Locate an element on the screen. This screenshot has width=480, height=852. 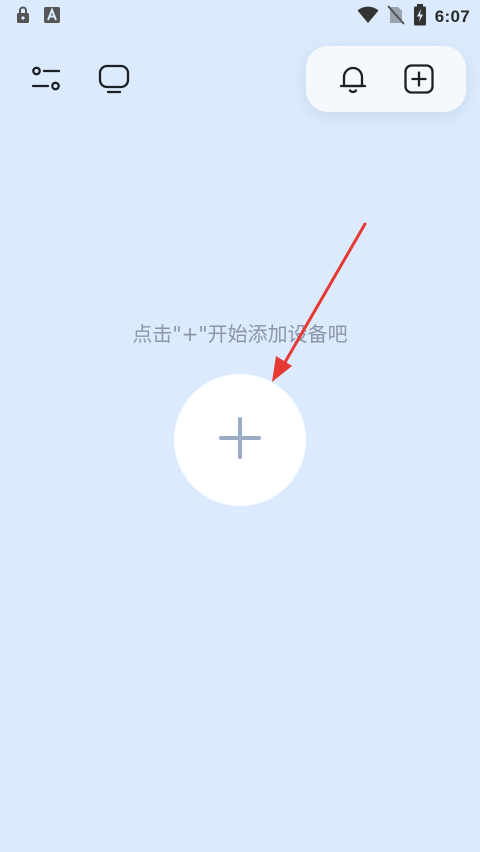
wifi-icon is located at coordinates (368, 17).